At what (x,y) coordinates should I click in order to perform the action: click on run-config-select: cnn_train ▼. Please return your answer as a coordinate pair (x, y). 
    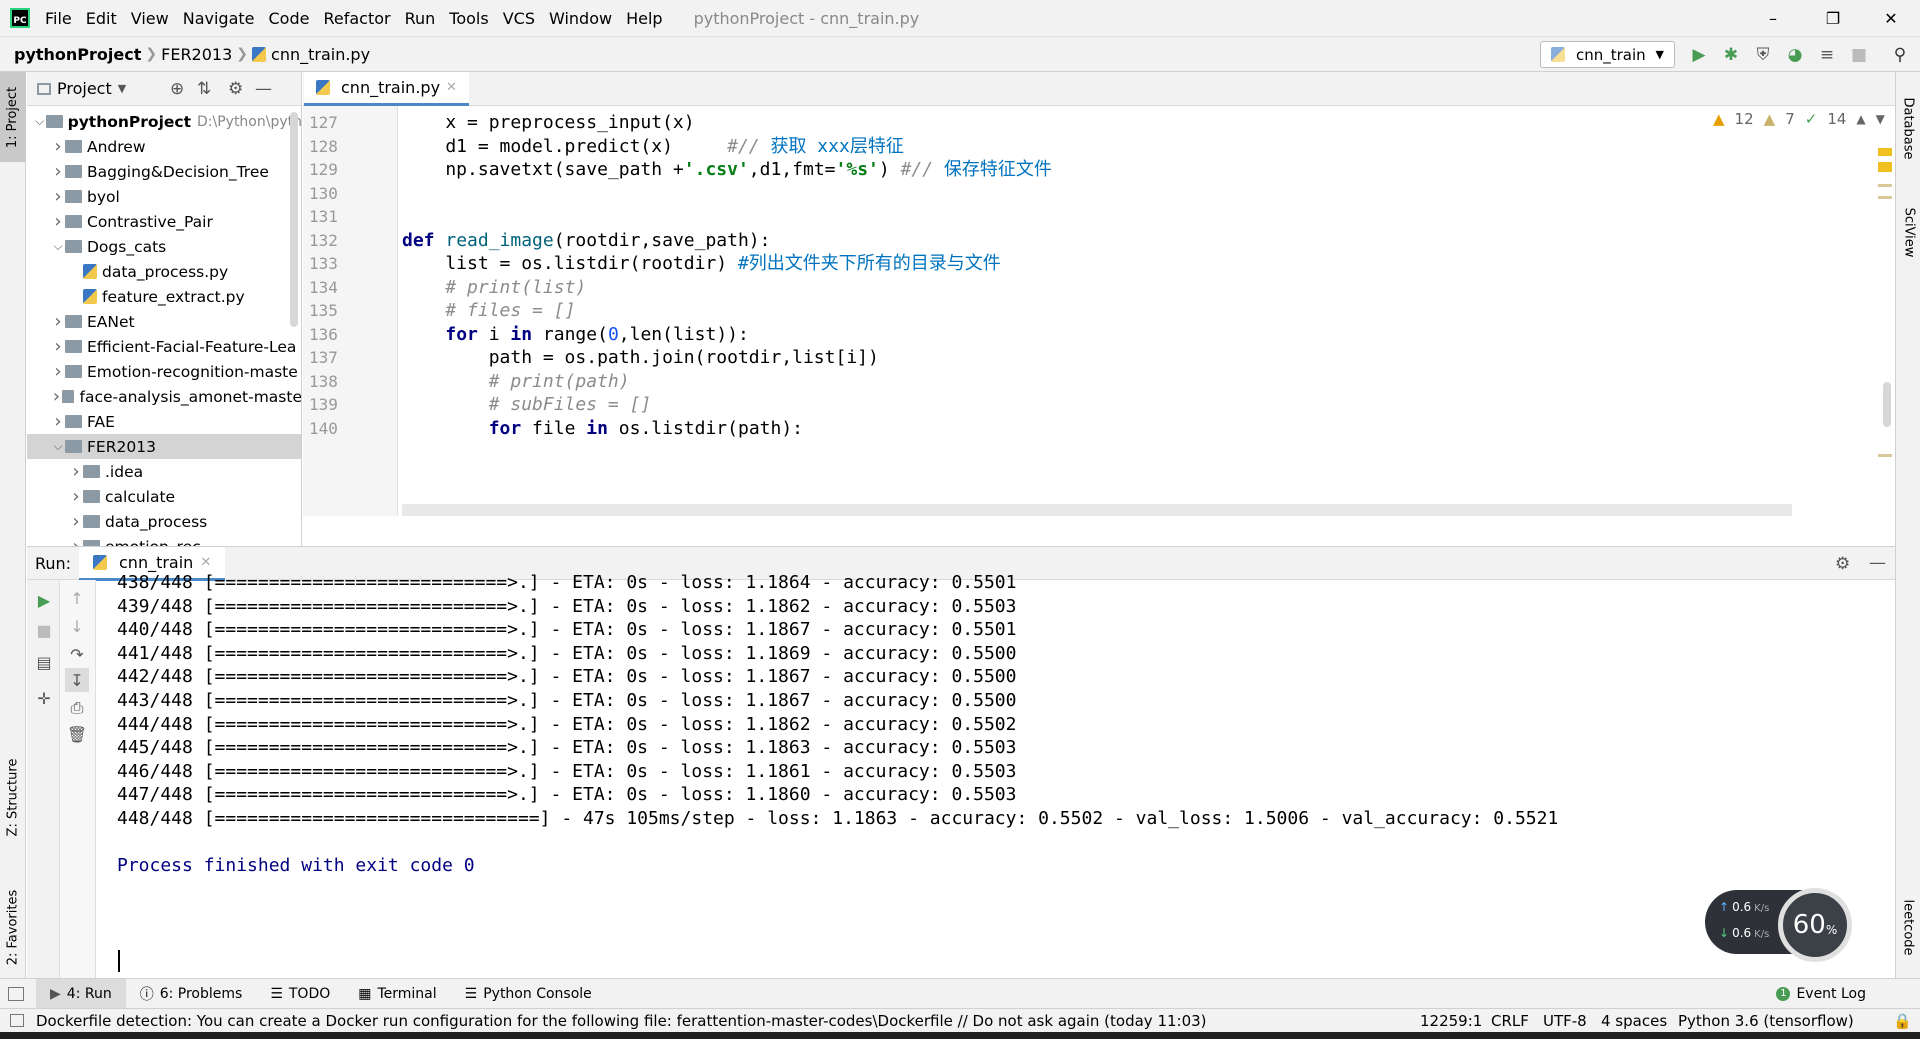
    Looking at the image, I should click on (1607, 54).